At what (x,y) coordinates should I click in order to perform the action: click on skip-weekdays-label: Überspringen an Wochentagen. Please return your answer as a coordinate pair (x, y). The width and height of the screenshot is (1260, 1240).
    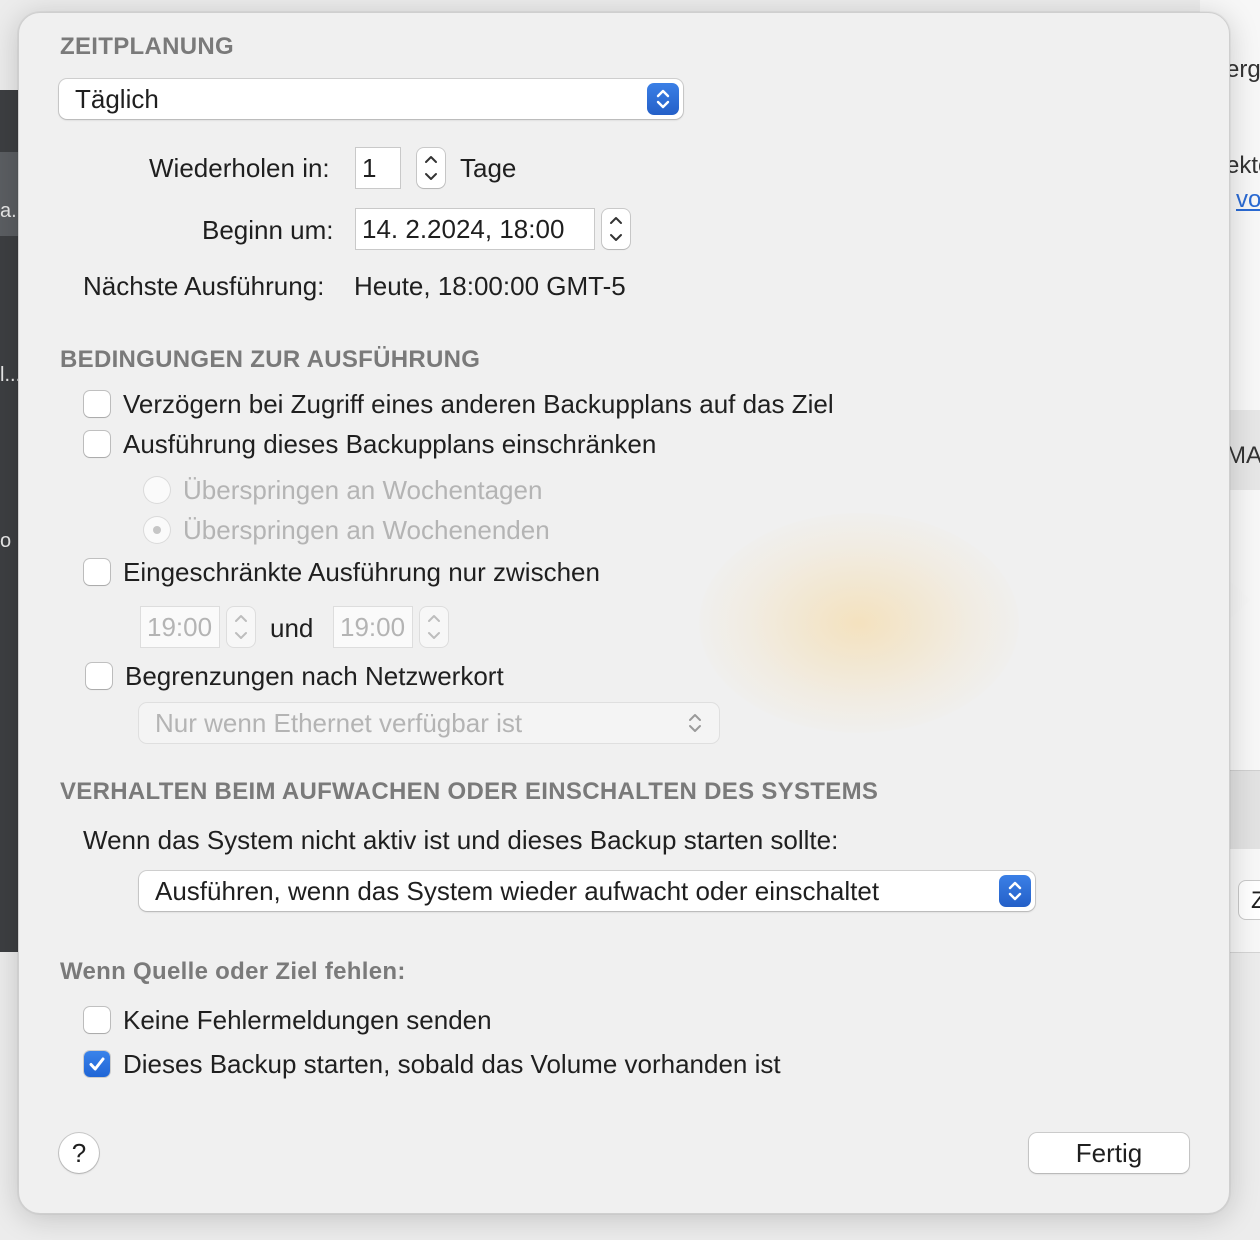
    Looking at the image, I should click on (363, 490).